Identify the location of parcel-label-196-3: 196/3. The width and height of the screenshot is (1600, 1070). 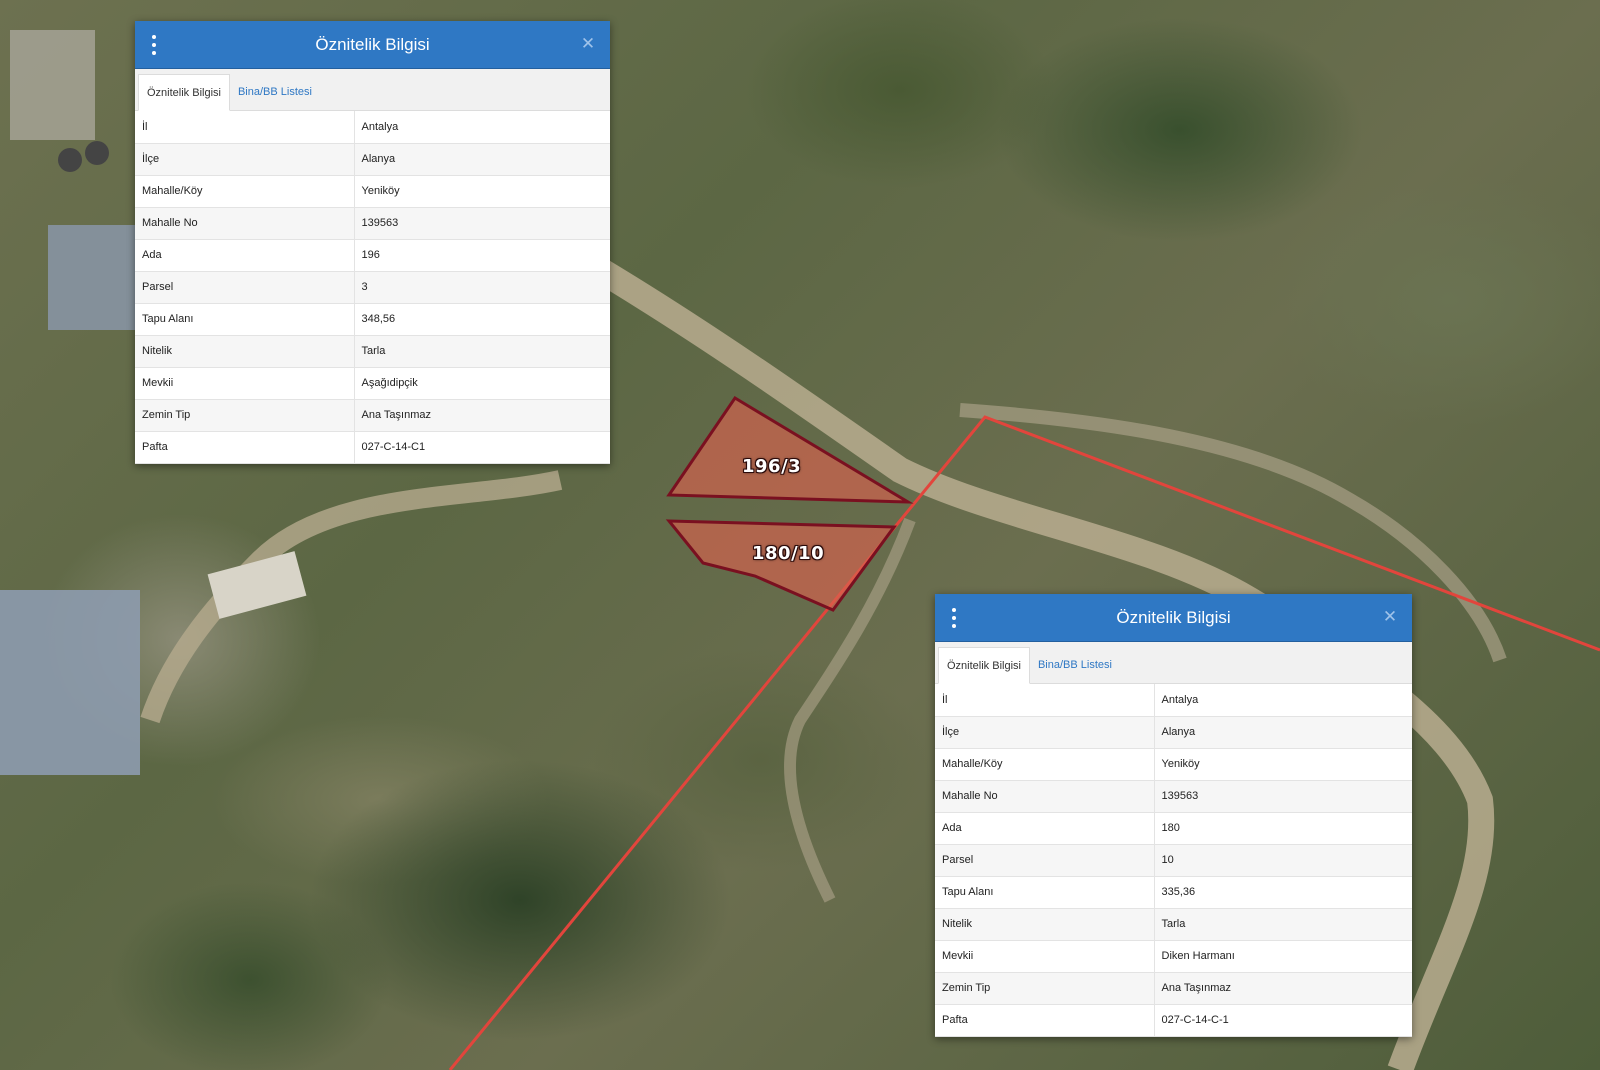
(772, 466).